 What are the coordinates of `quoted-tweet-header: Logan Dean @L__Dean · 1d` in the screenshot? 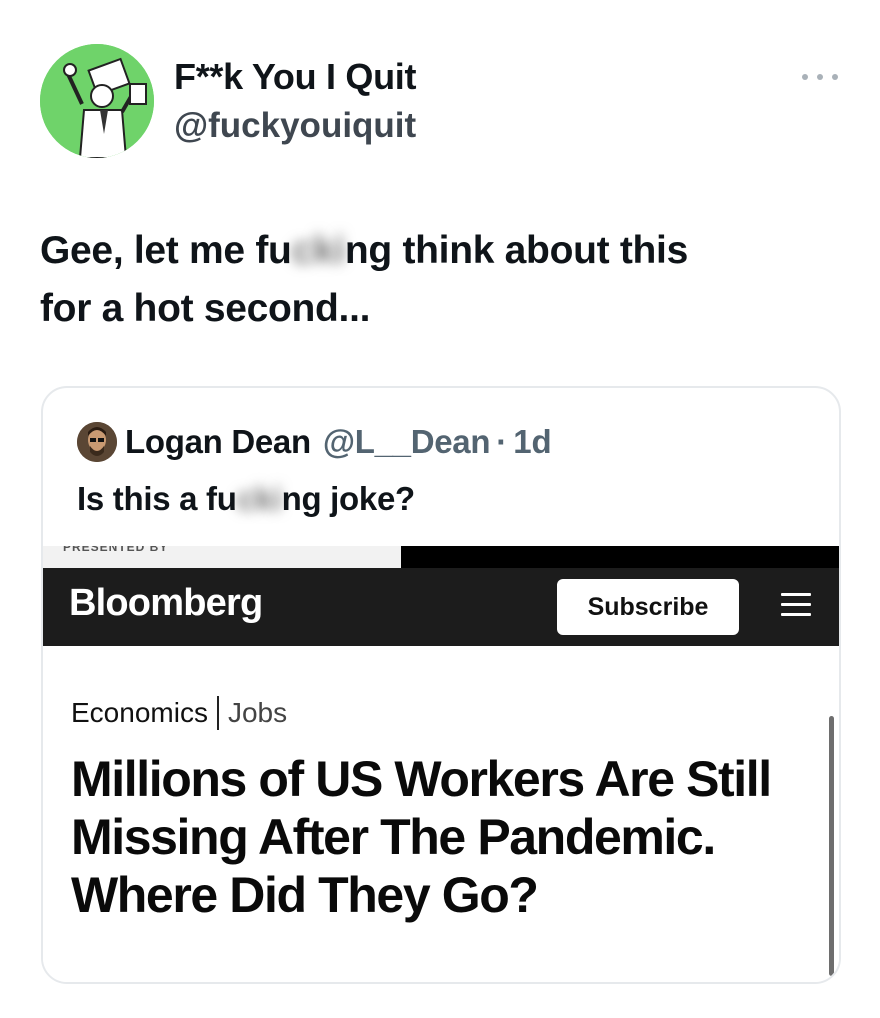 It's located at (314, 442).